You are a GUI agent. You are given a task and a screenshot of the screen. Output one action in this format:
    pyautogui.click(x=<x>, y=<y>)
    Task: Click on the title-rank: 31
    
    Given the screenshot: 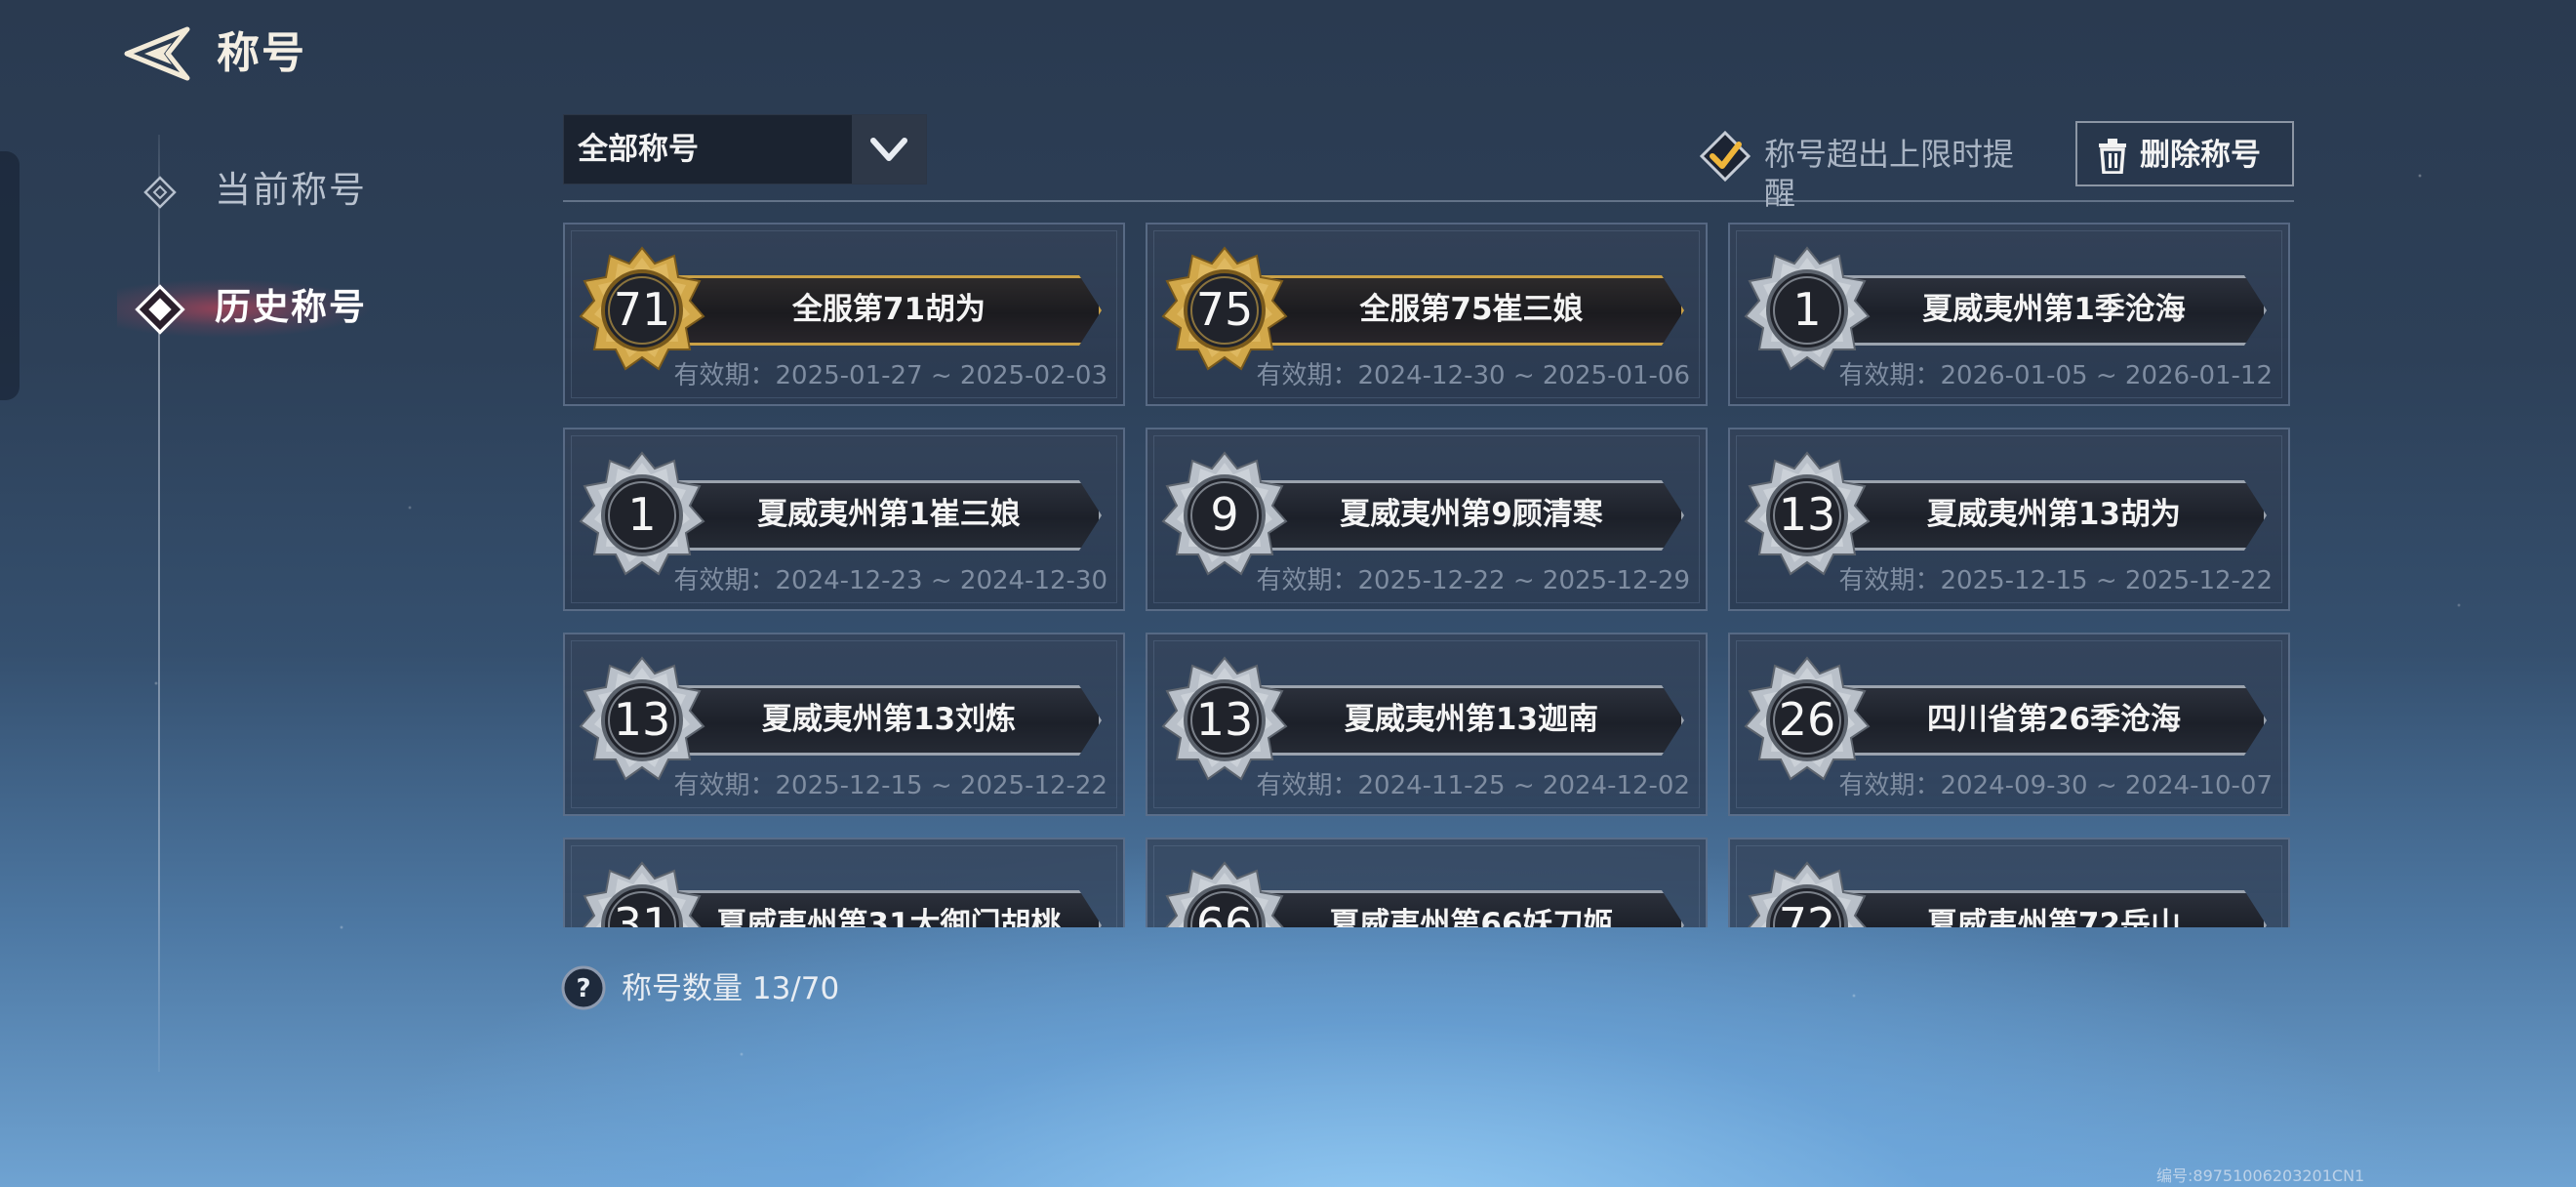 What is the action you would take?
    pyautogui.click(x=642, y=912)
    